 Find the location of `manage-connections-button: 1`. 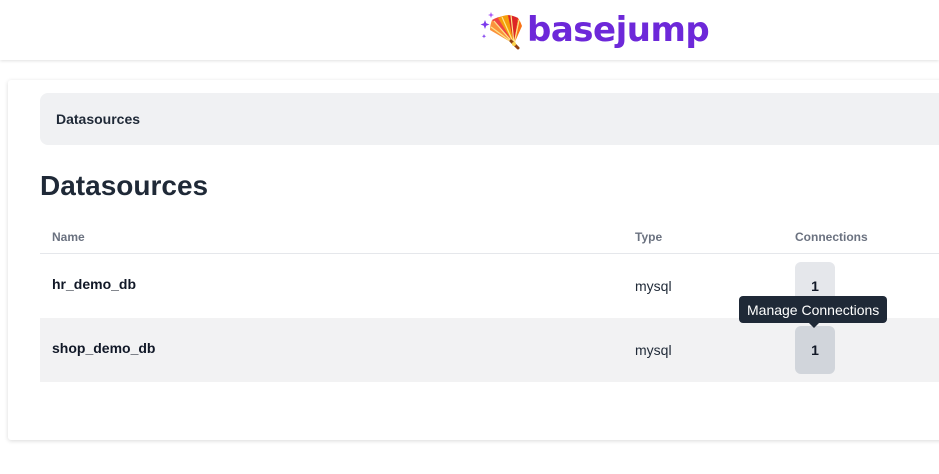

manage-connections-button: 1 is located at coordinates (815, 350).